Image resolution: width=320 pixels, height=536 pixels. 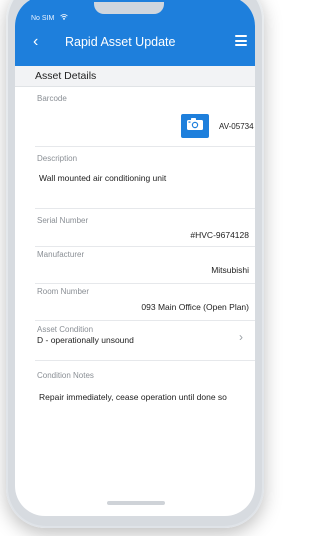 I want to click on room-number-value: 093 Main Office (Open Plan), so click(x=195, y=307).